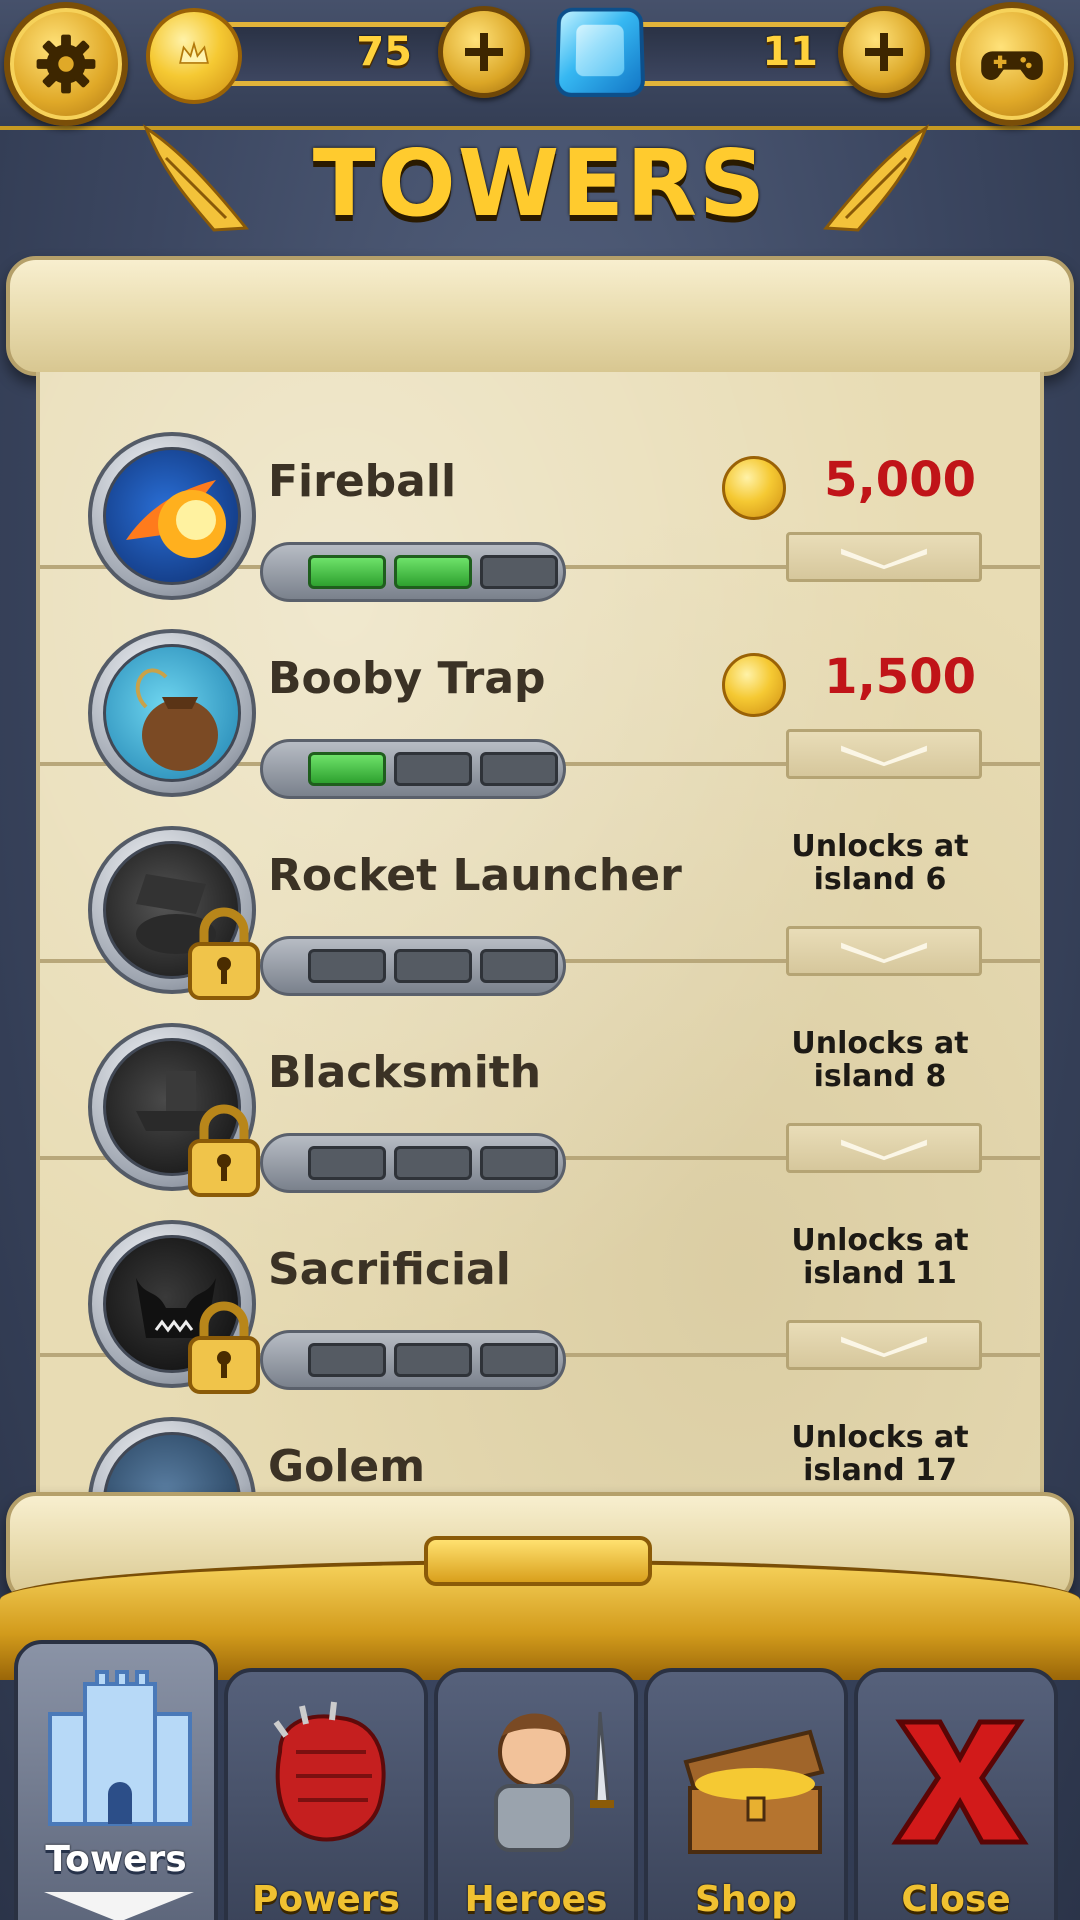 This screenshot has height=1920, width=1080. I want to click on nav-tab-shop: Shop, so click(746, 1794).